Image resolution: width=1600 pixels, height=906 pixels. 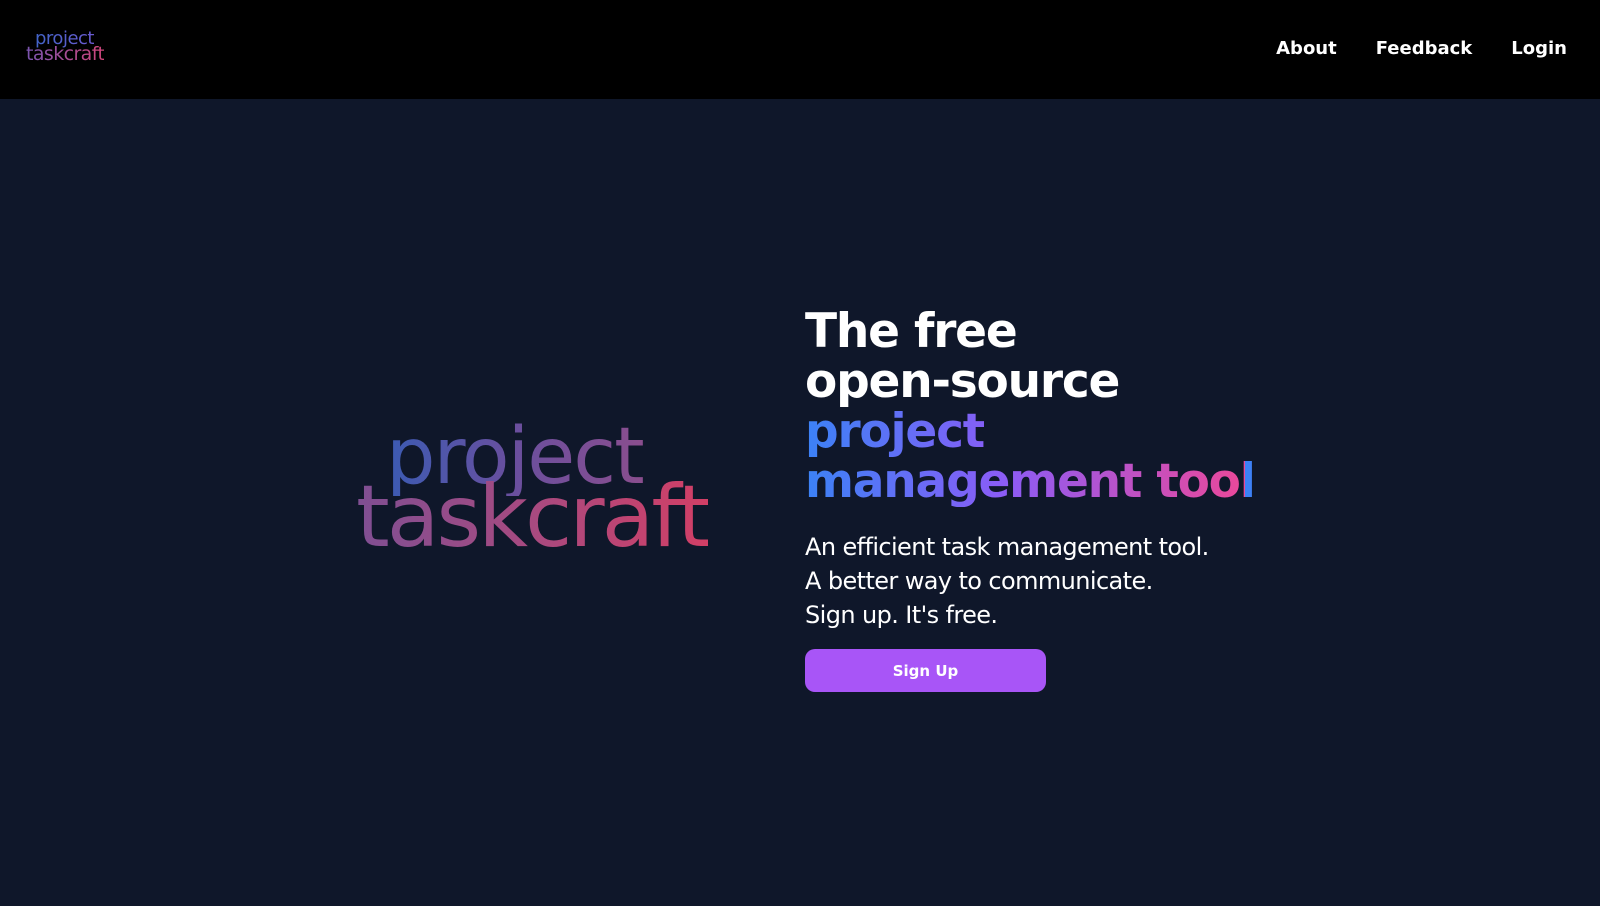 What do you see at coordinates (901, 615) in the screenshot?
I see `tagline-3: Sign up. It's free.` at bounding box center [901, 615].